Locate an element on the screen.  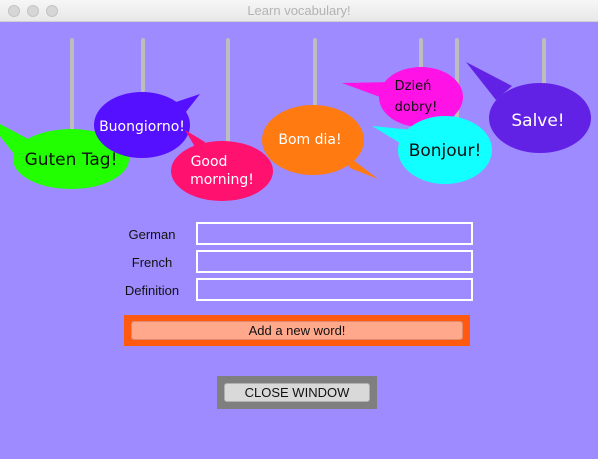
add-word-frame: Add a new word! is located at coordinates (297, 330).